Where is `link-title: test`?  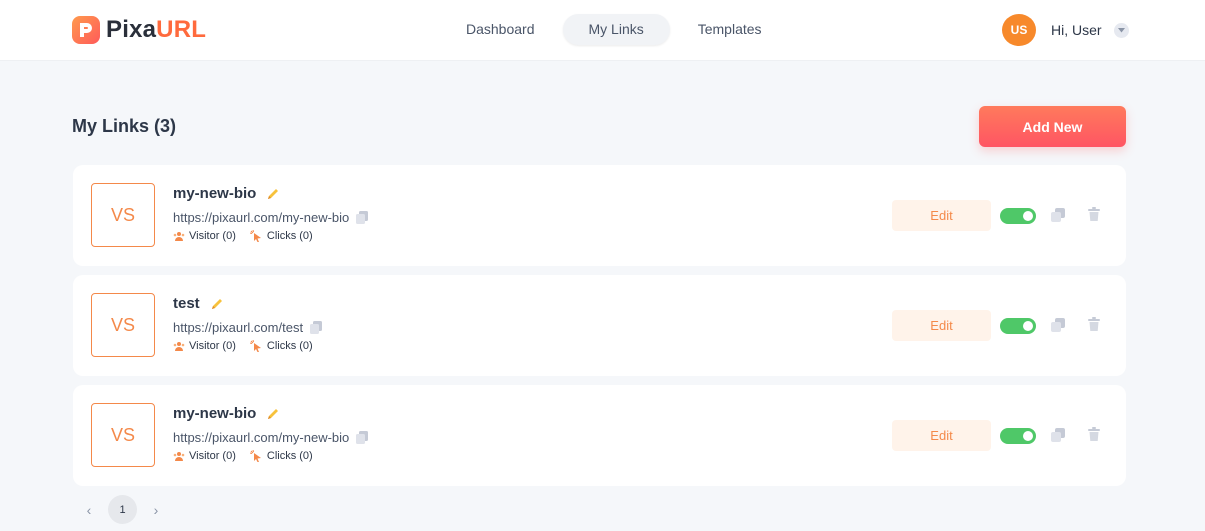 link-title: test is located at coordinates (198, 303).